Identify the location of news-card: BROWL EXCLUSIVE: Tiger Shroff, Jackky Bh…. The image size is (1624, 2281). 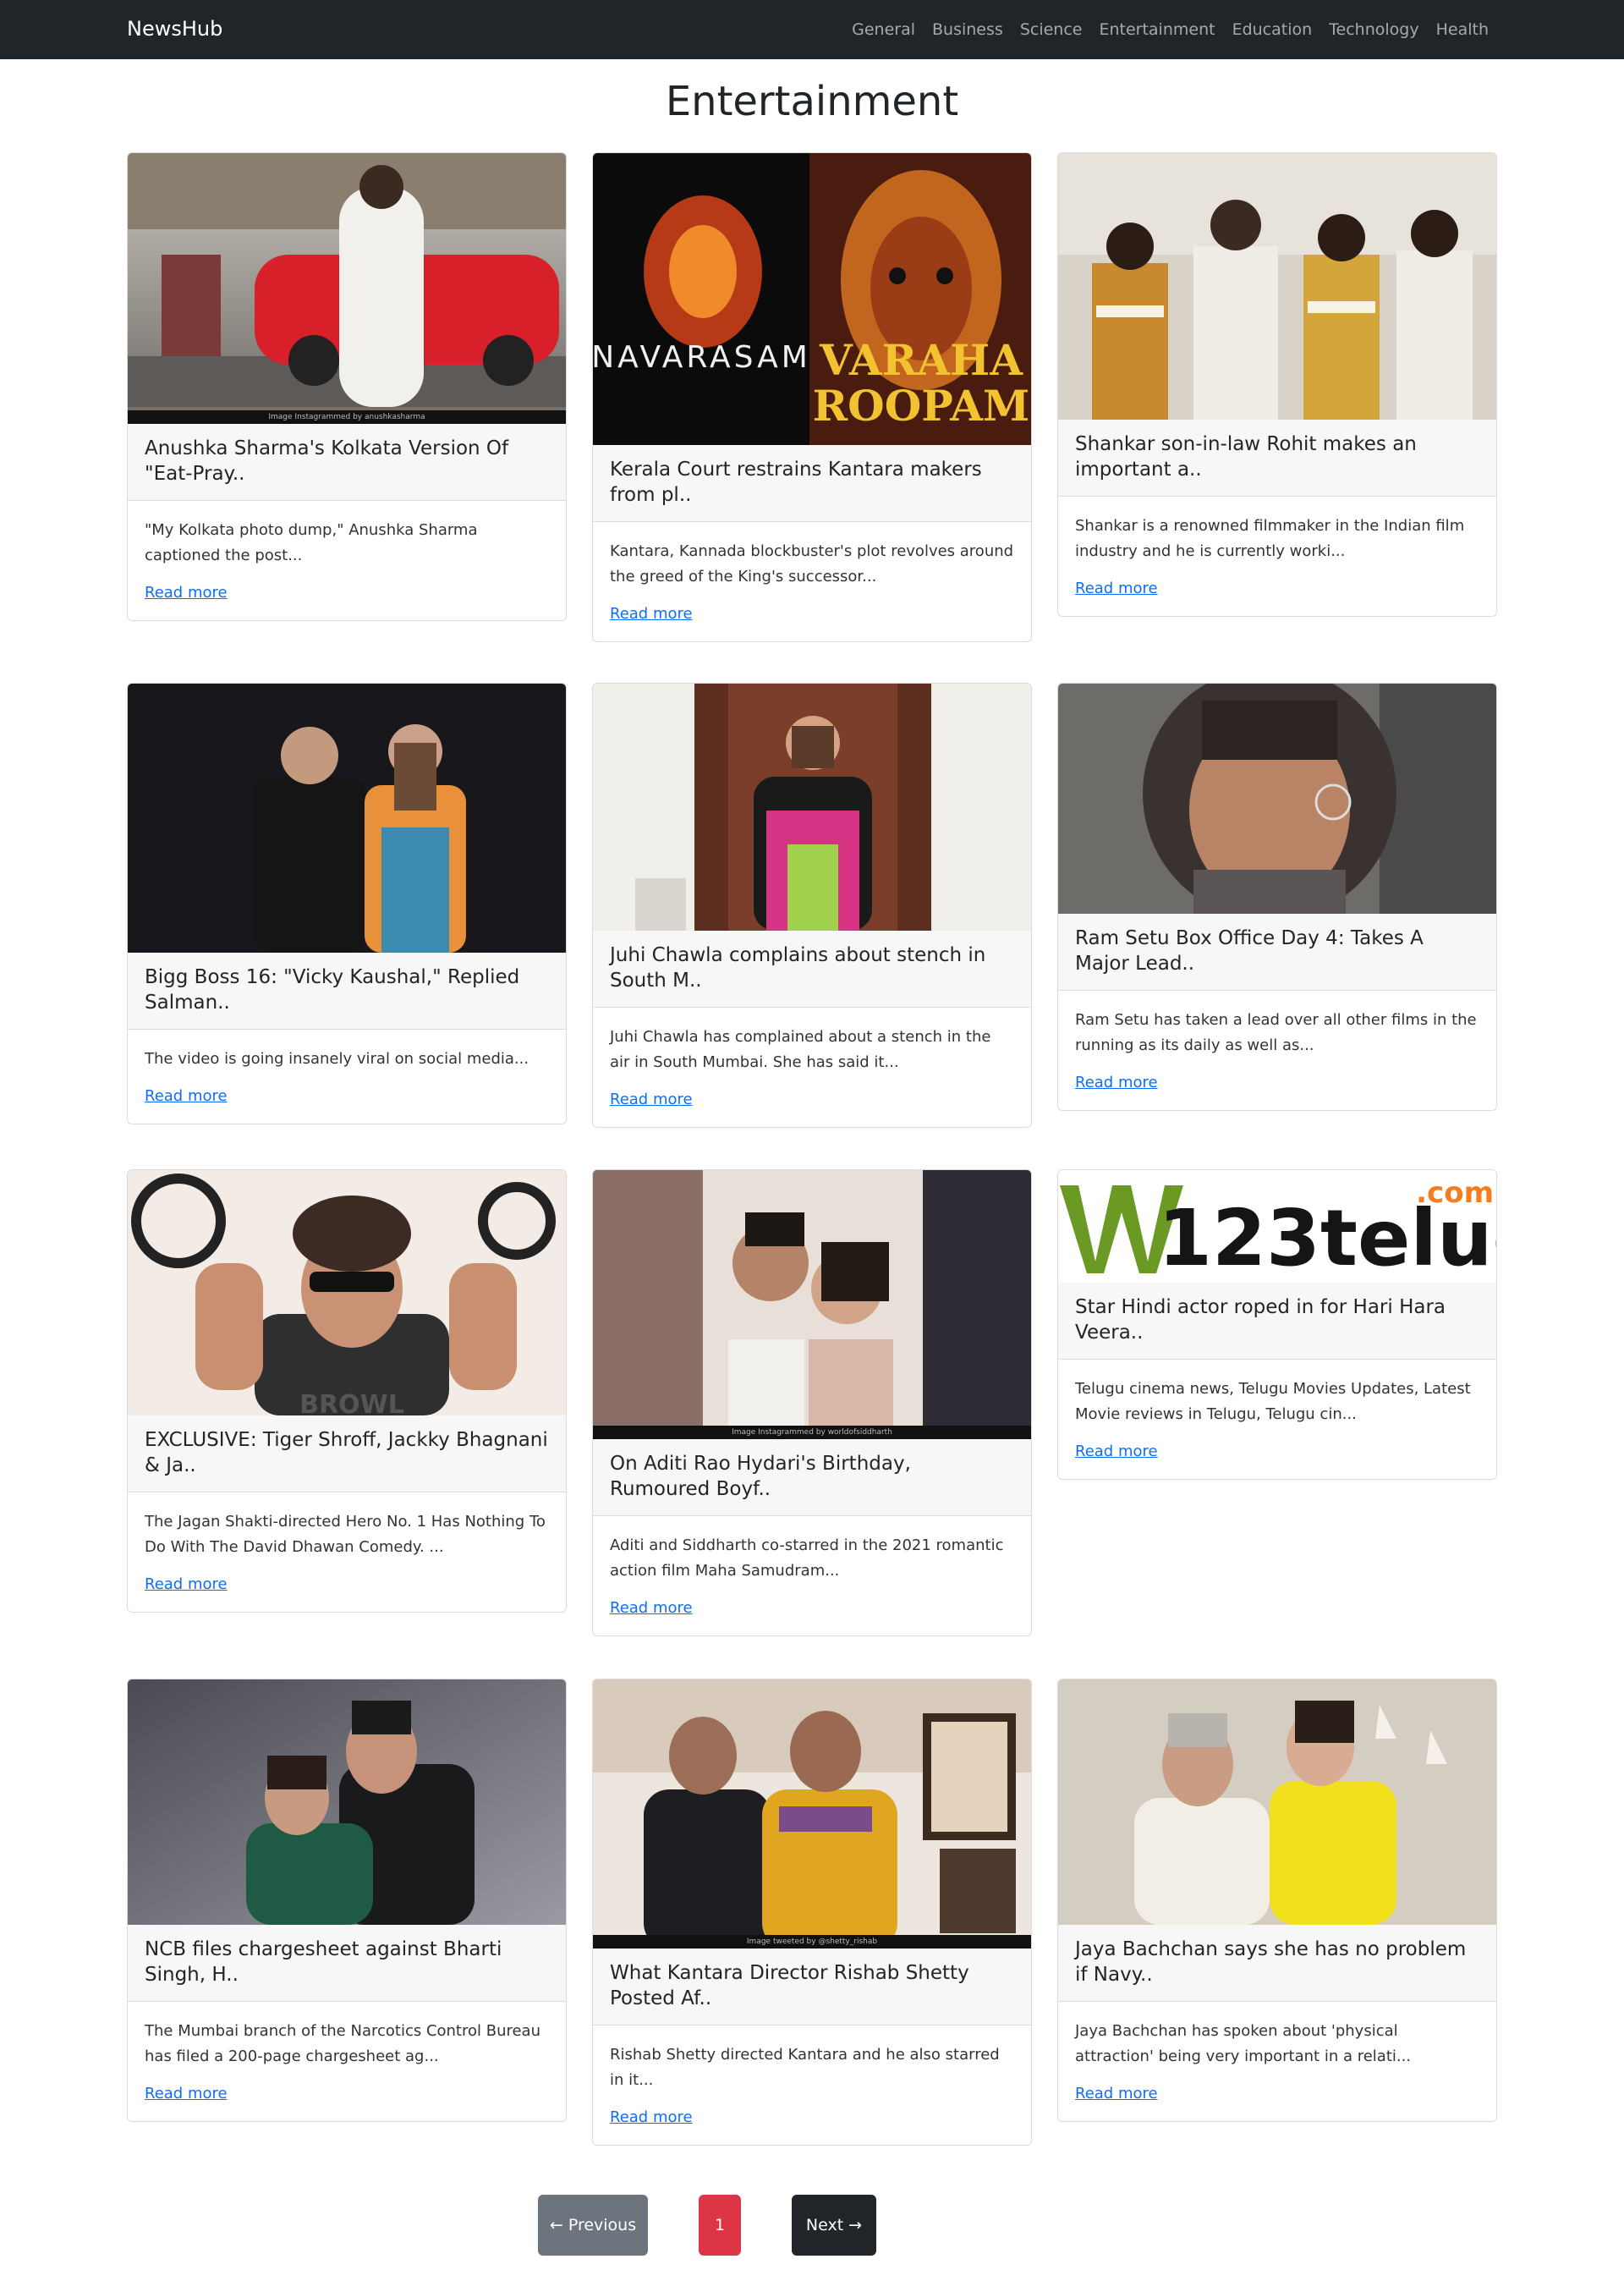
(347, 1391).